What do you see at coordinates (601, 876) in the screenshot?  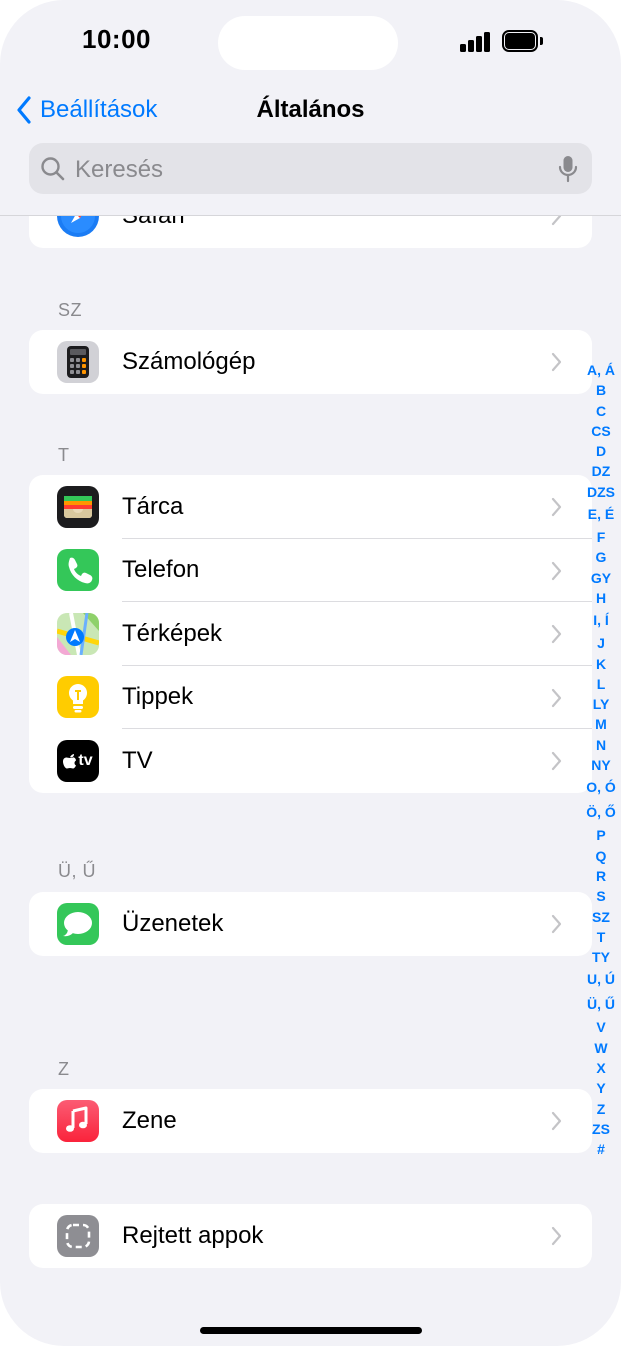 I see `index-letter: R` at bounding box center [601, 876].